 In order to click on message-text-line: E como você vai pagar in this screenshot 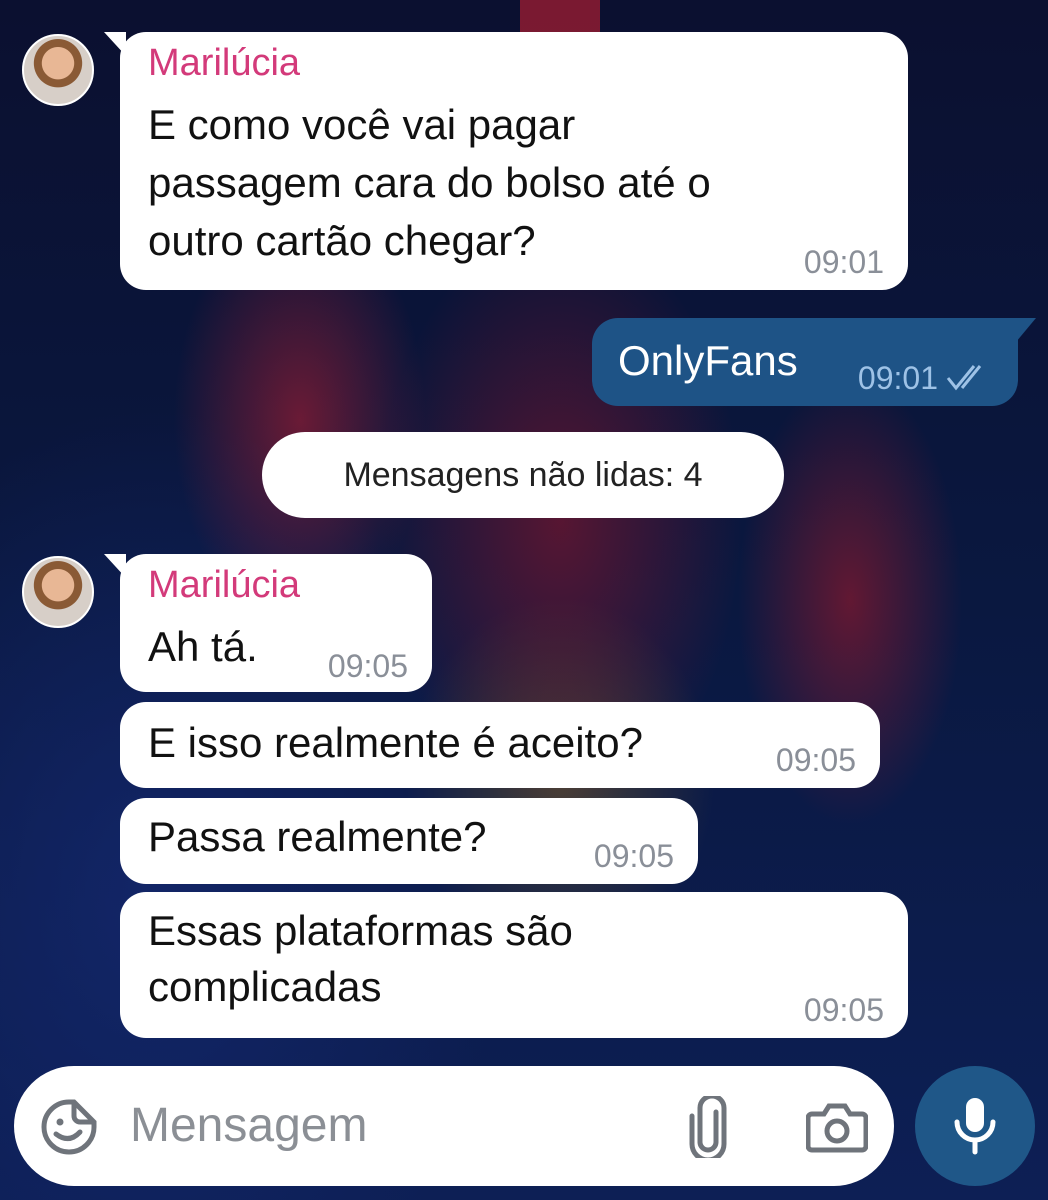, I will do `click(362, 124)`.